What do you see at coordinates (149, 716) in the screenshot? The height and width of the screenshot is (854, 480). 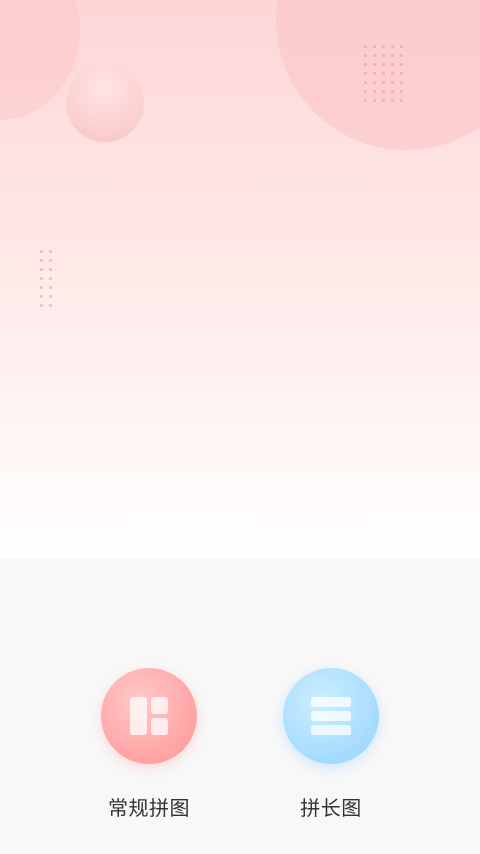 I see `grid-collage-icon` at bounding box center [149, 716].